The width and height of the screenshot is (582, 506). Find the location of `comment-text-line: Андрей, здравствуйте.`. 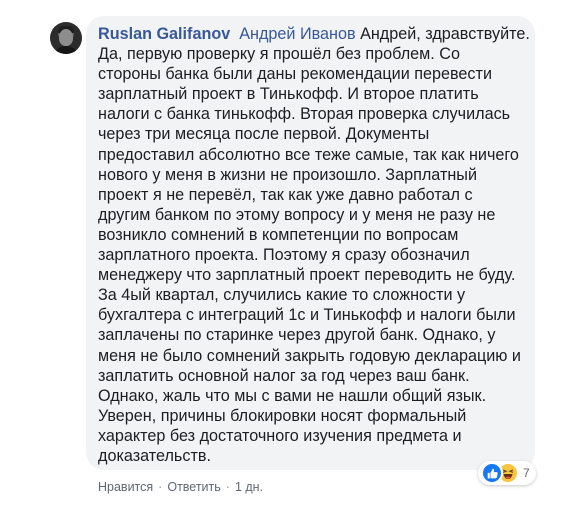

comment-text-line: Андрей, здравствуйте. is located at coordinates (445, 34).